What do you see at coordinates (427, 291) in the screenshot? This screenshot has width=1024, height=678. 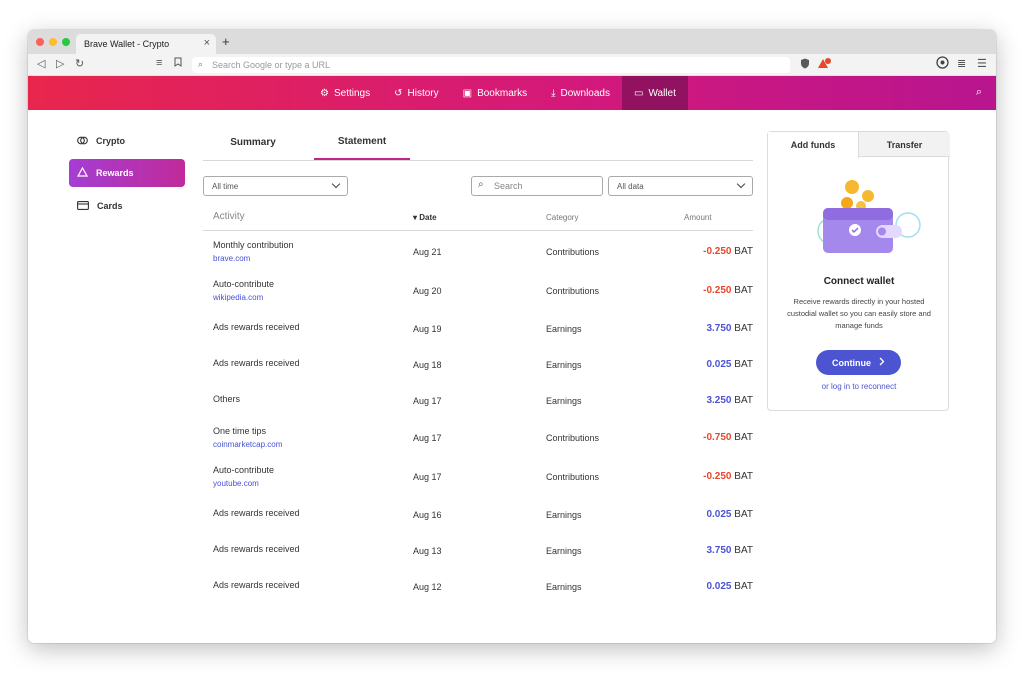 I see `date-cell: Aug 20` at bounding box center [427, 291].